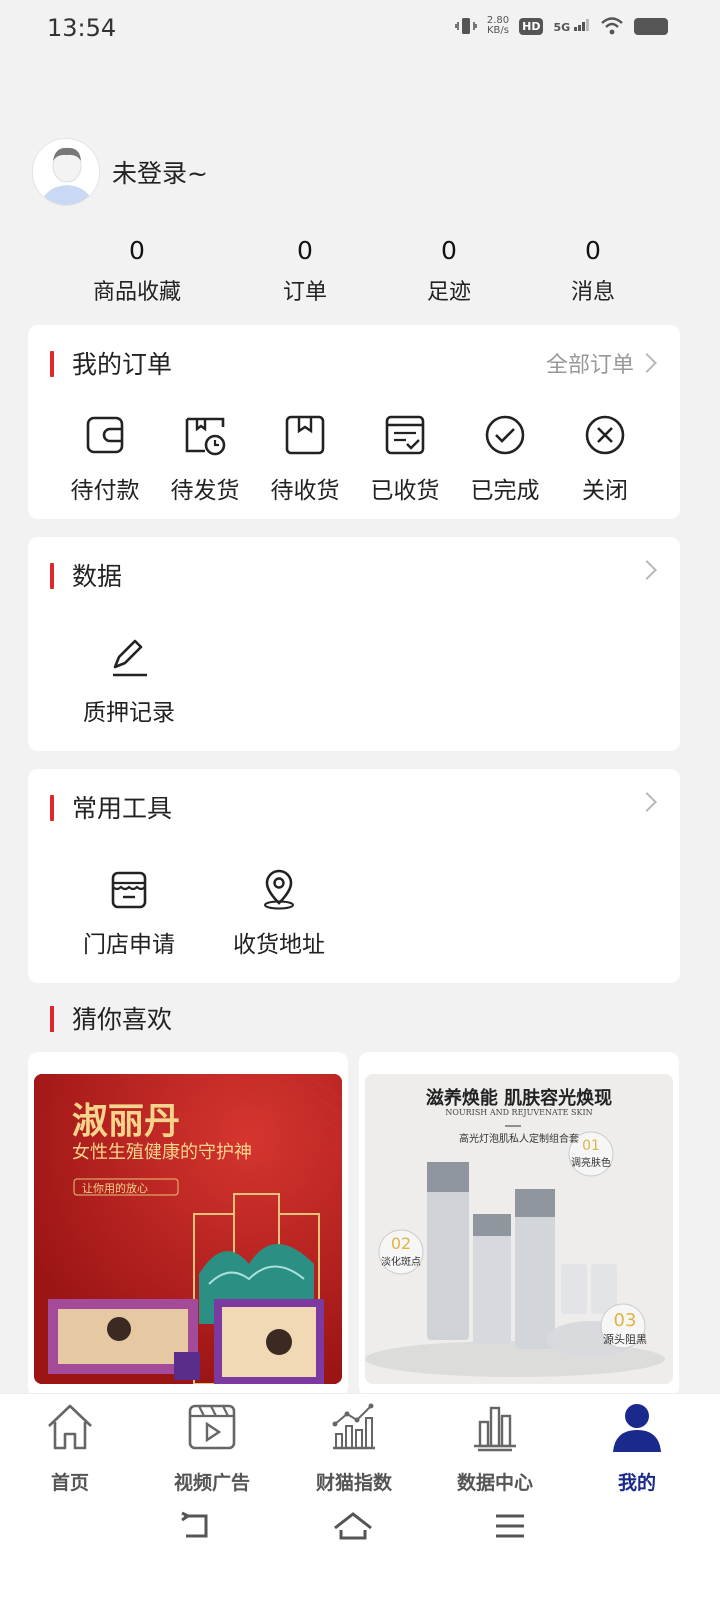  I want to click on order-pending-shipment: 待发货, so click(205, 459).